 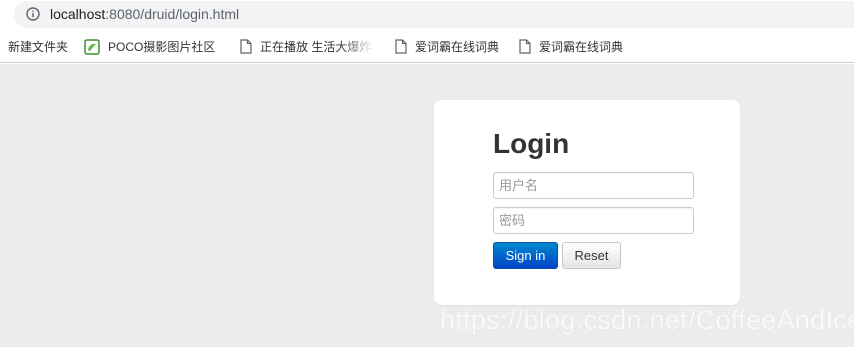 What do you see at coordinates (78, 14) in the screenshot?
I see `url-host: localhost` at bounding box center [78, 14].